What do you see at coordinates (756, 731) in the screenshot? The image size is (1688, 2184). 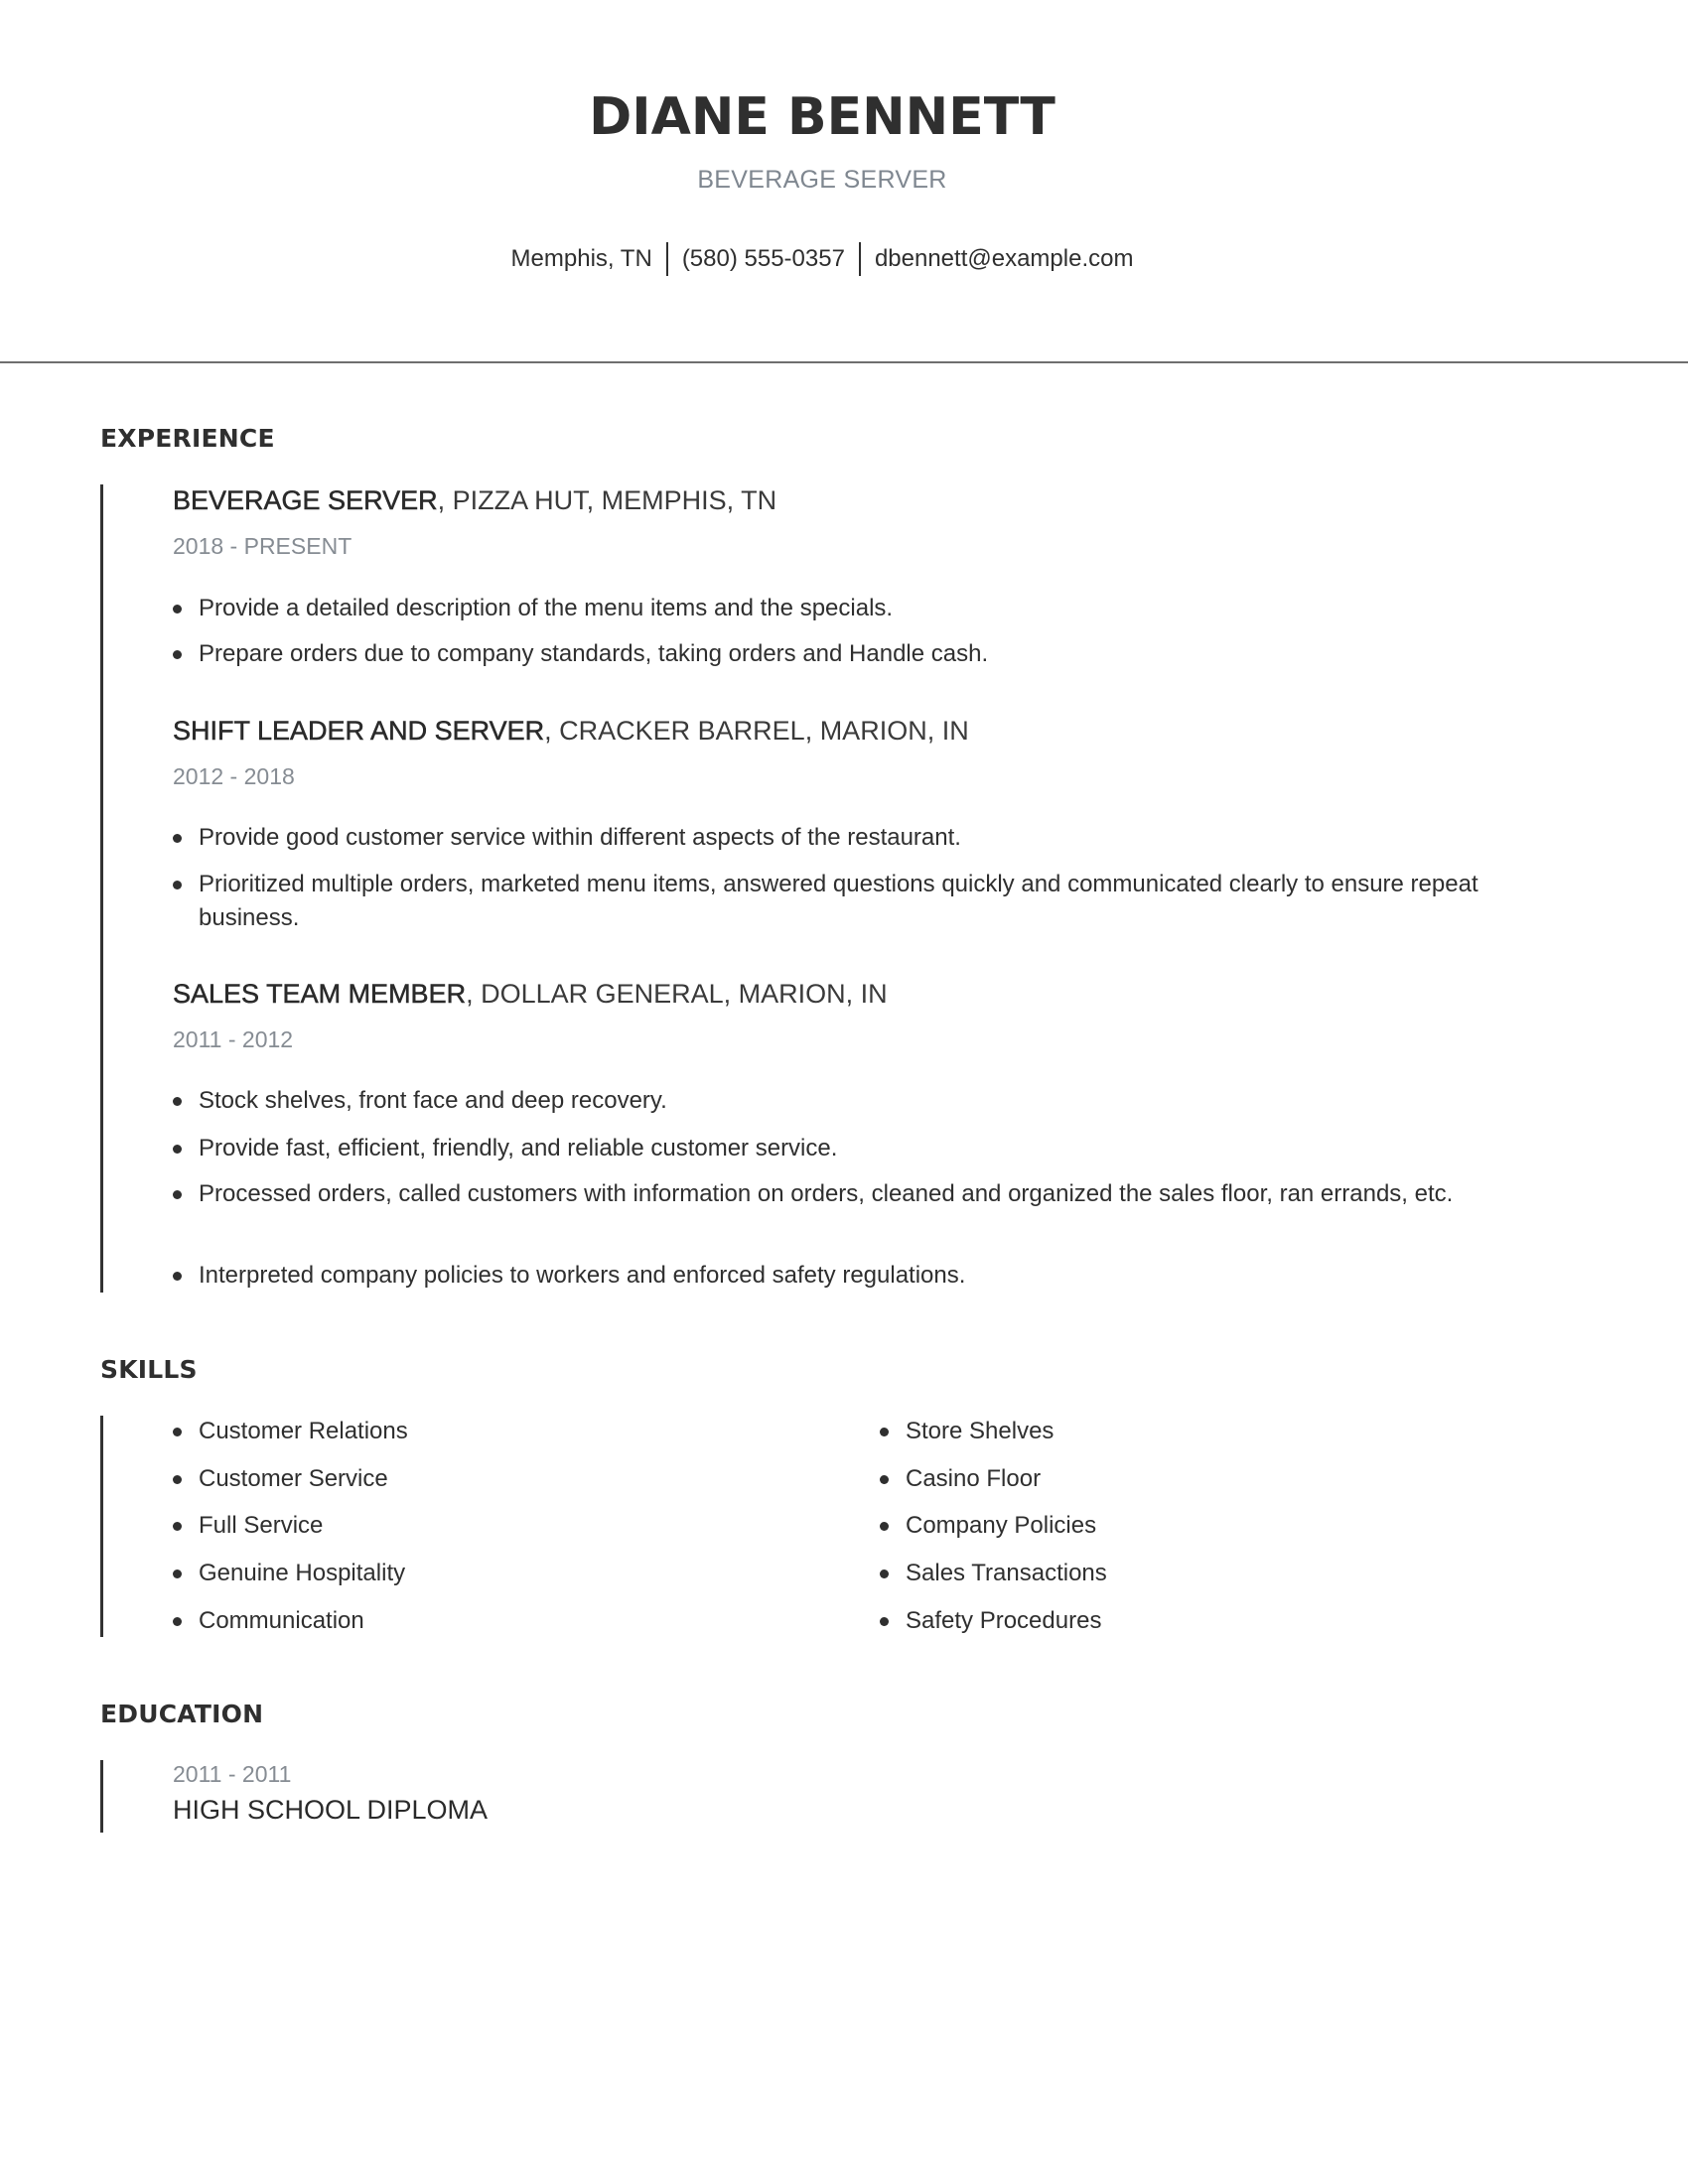 I see `job-employer: , CRACKER BARREL, MARION, IN` at bounding box center [756, 731].